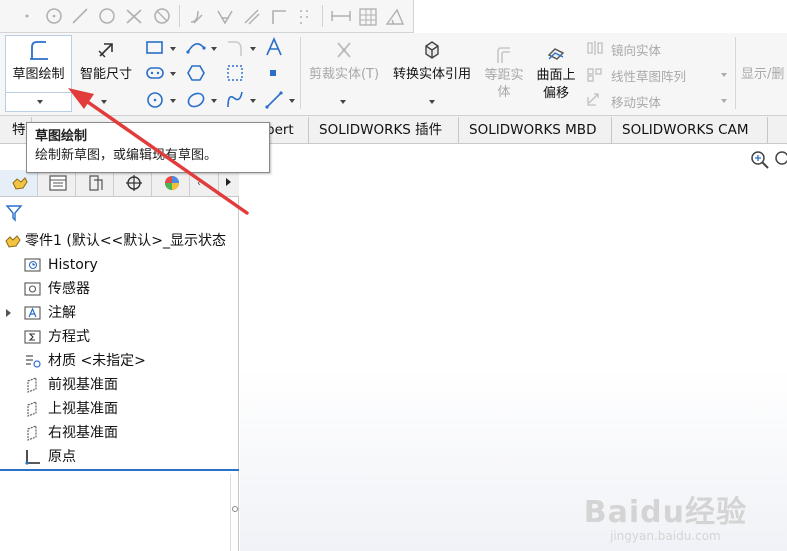 This screenshot has width=787, height=551. I want to click on pattern-dropdown-icon, so click(724, 75).